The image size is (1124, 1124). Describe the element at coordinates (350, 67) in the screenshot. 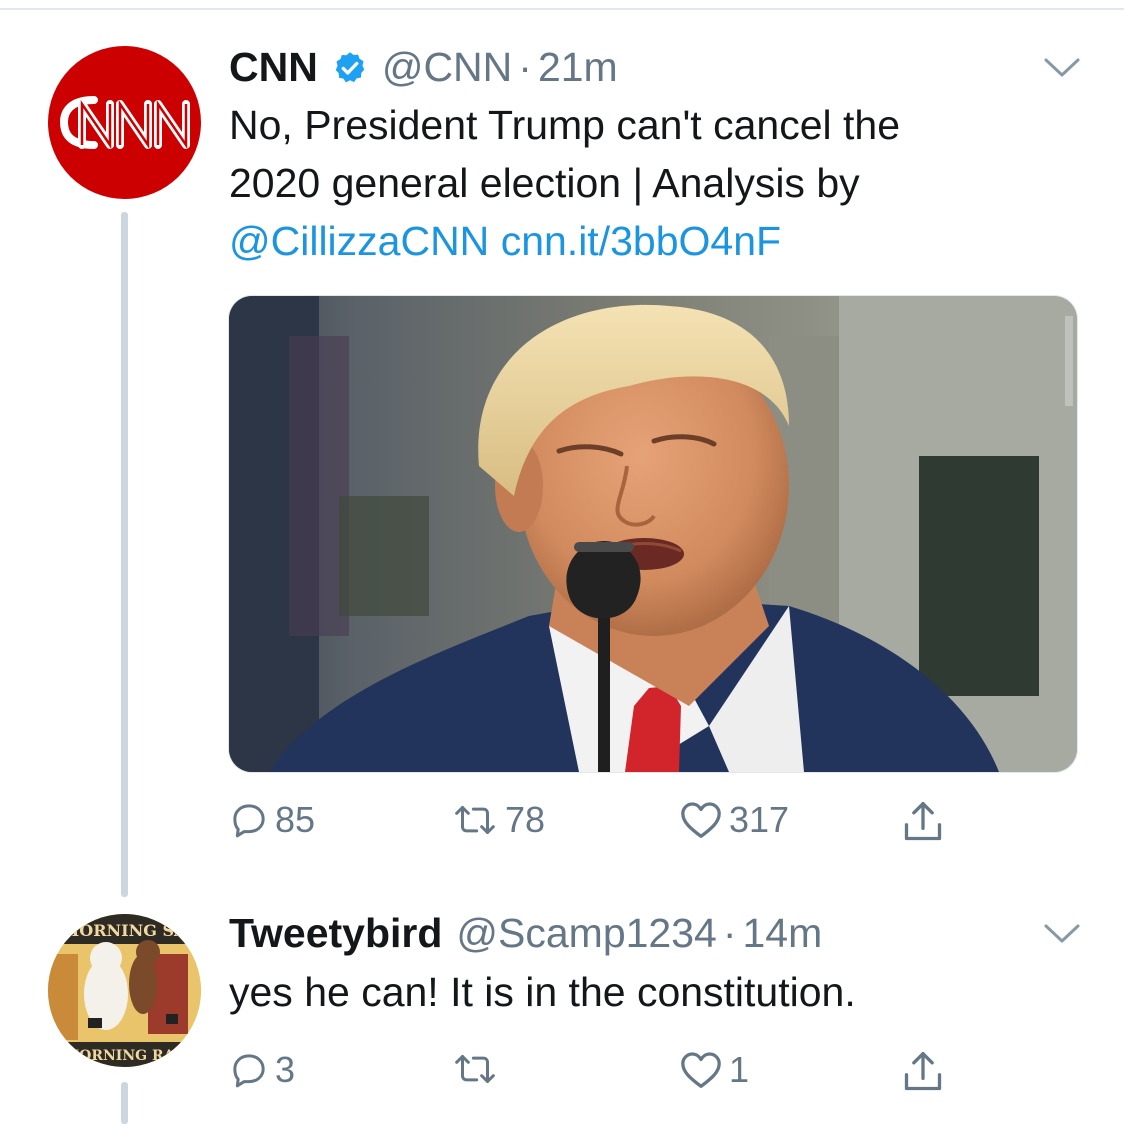

I see `verified-badge-icon` at that location.